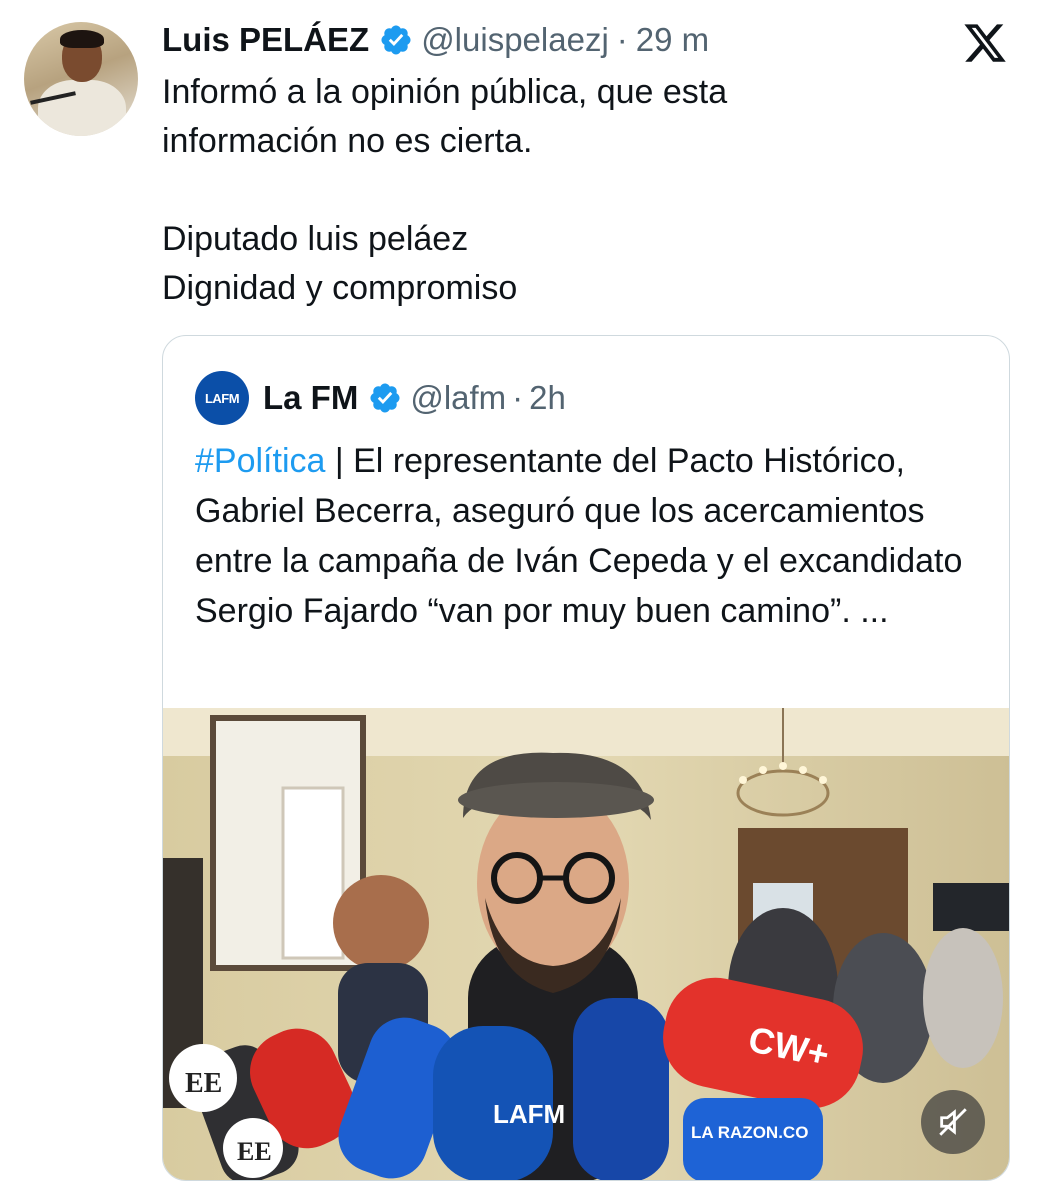 The image size is (1038, 1200). What do you see at coordinates (547, 398) in the screenshot?
I see `quoted-timestamp: 2h` at bounding box center [547, 398].